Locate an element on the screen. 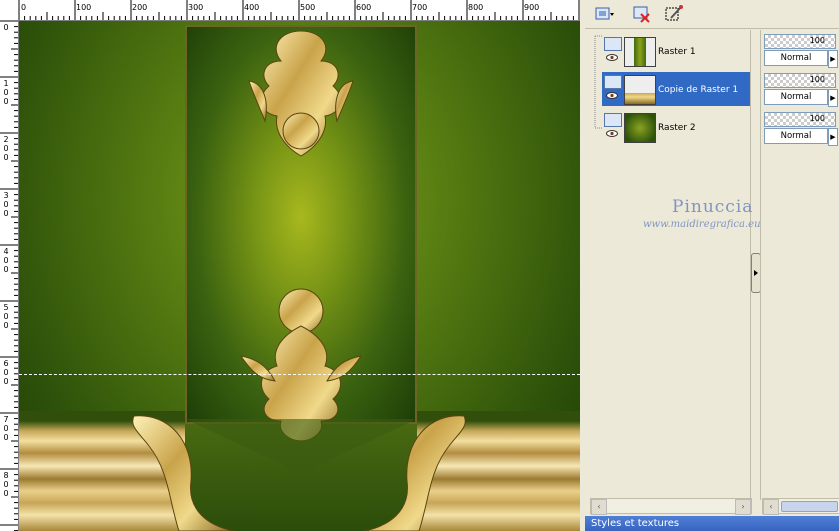 This screenshot has width=839, height=531. reflection-triangle is located at coordinates (301, 446).